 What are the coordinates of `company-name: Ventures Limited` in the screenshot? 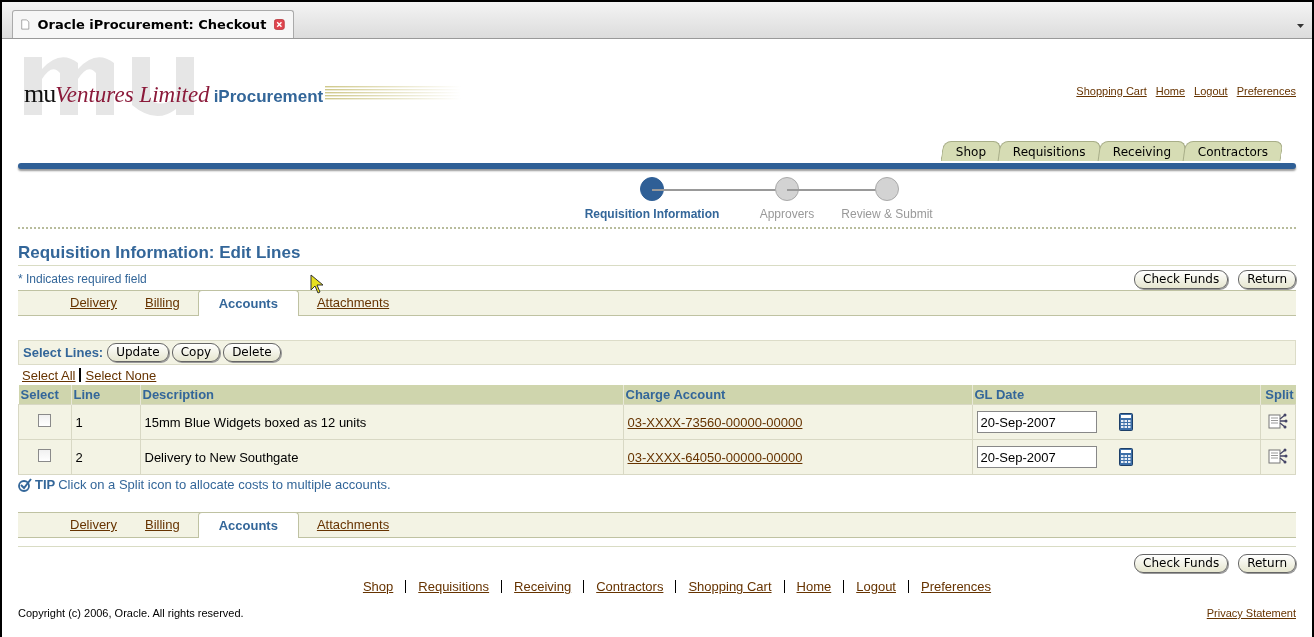 It's located at (132, 95).